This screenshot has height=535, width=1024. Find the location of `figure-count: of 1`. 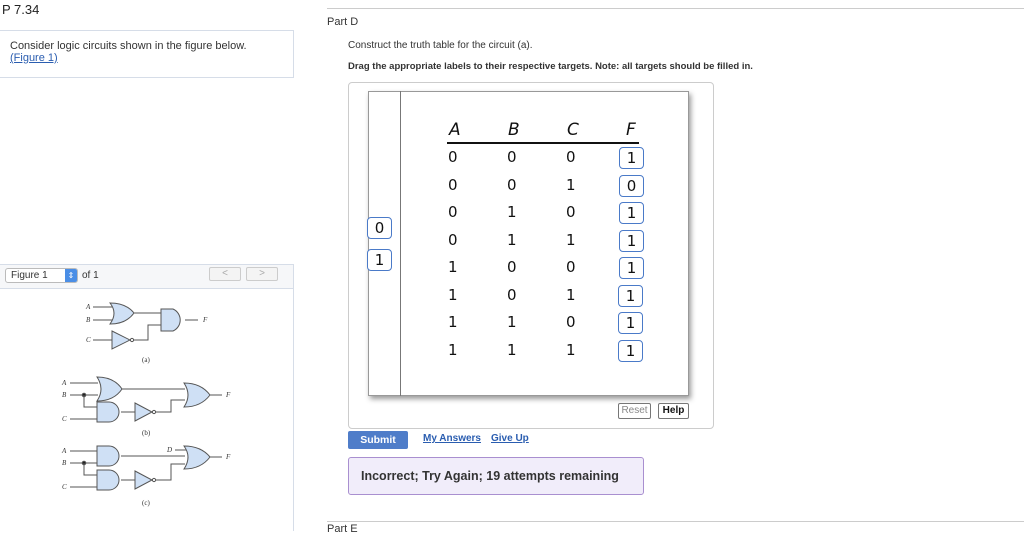

figure-count: of 1 is located at coordinates (90, 275).